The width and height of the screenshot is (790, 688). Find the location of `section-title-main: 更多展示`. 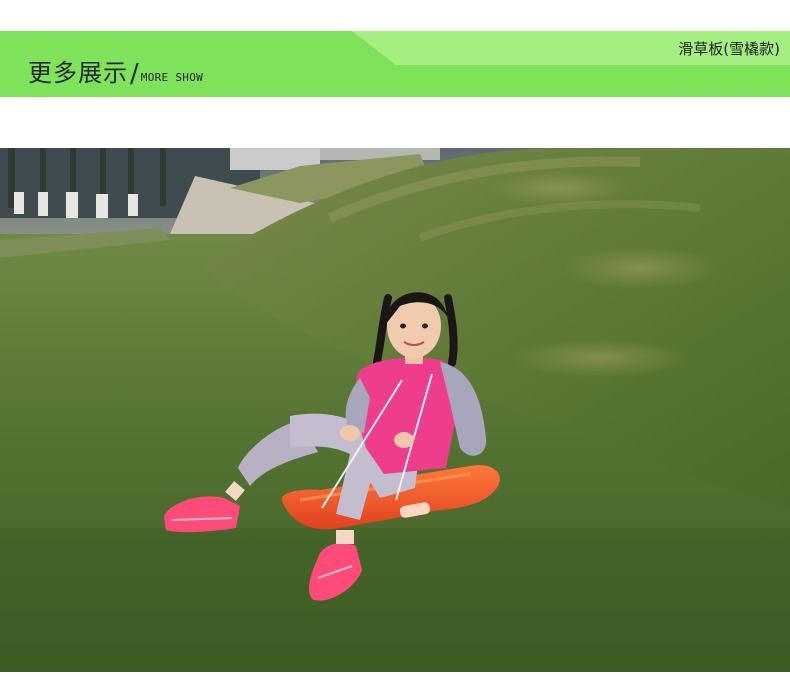

section-title-main: 更多展示 is located at coordinates (78, 73).